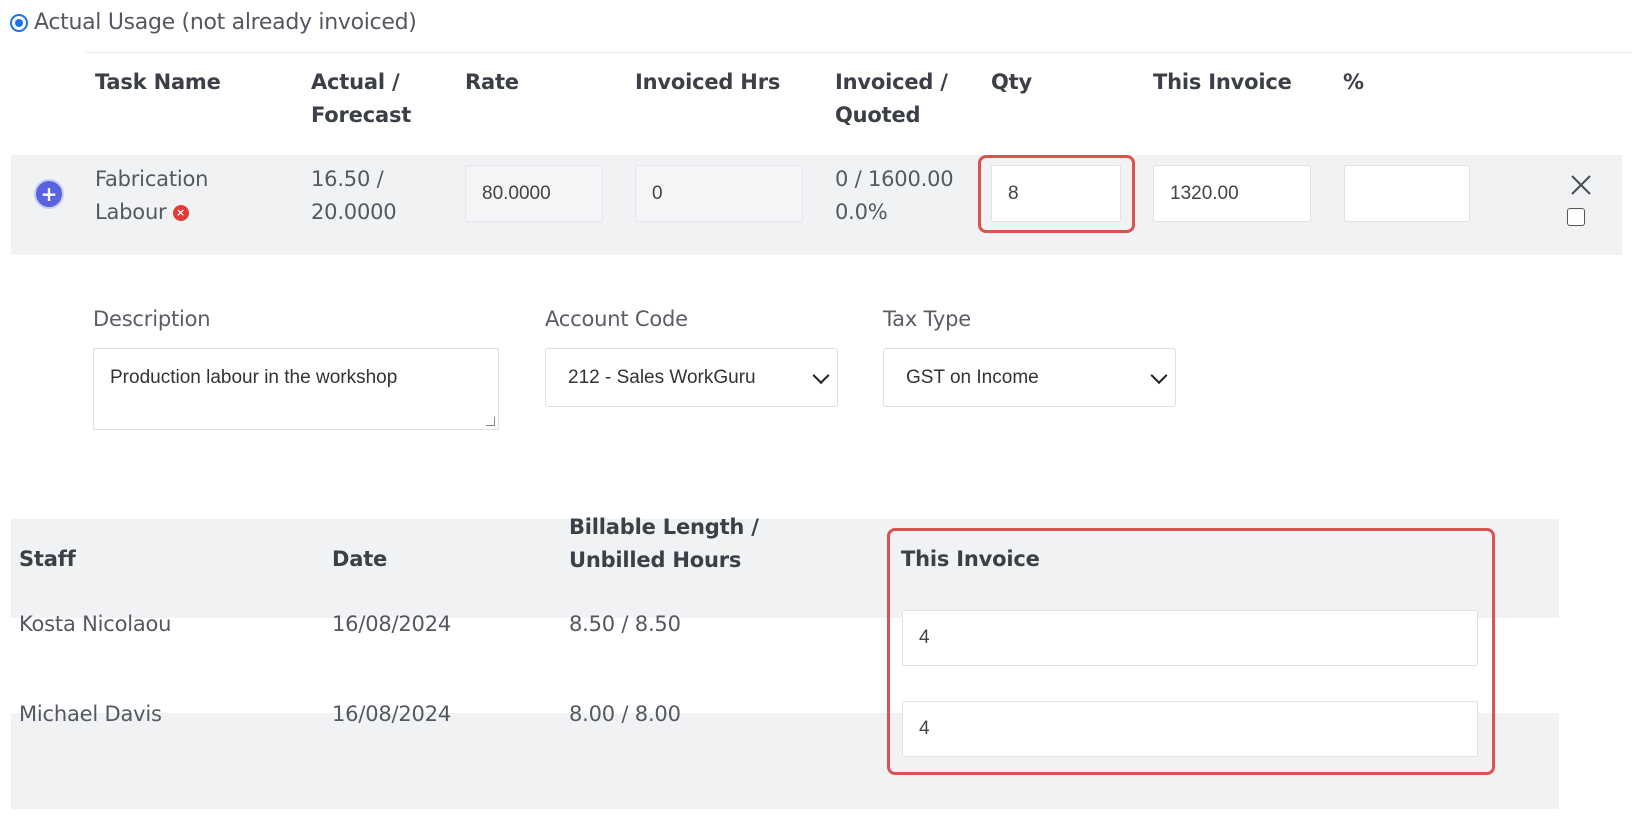 The height and width of the screenshot is (820, 1632). Describe the element at coordinates (891, 98) in the screenshot. I see `header-invoiced-quoted: Invoiced / Quoted` at that location.